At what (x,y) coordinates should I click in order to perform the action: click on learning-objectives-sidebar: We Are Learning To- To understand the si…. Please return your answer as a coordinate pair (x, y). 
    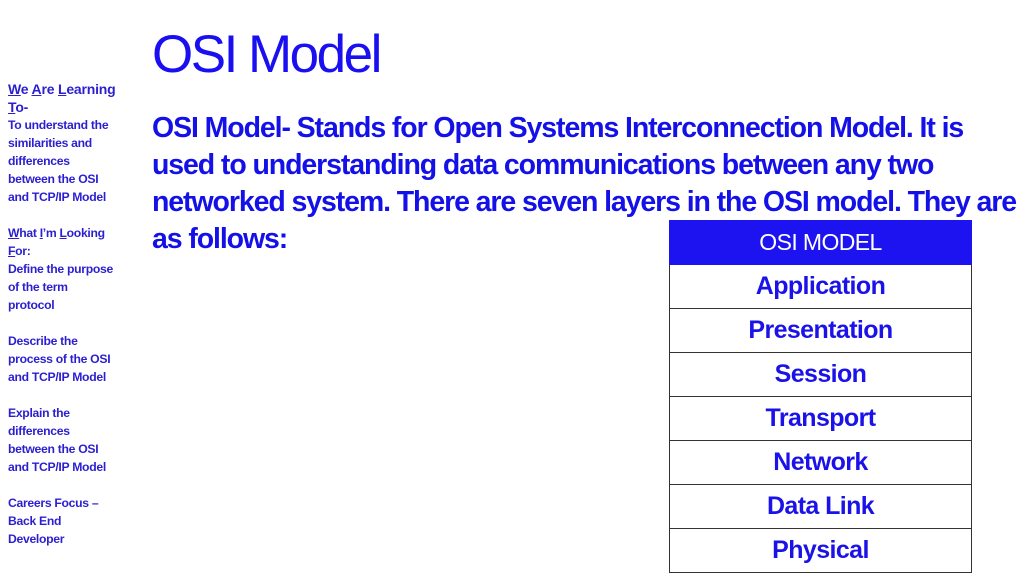
    Looking at the image, I should click on (73, 314).